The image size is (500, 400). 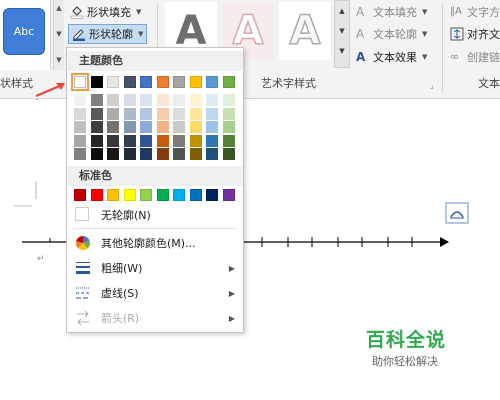 What do you see at coordinates (305, 31) in the screenshot?
I see `wordart-style-3: A` at bounding box center [305, 31].